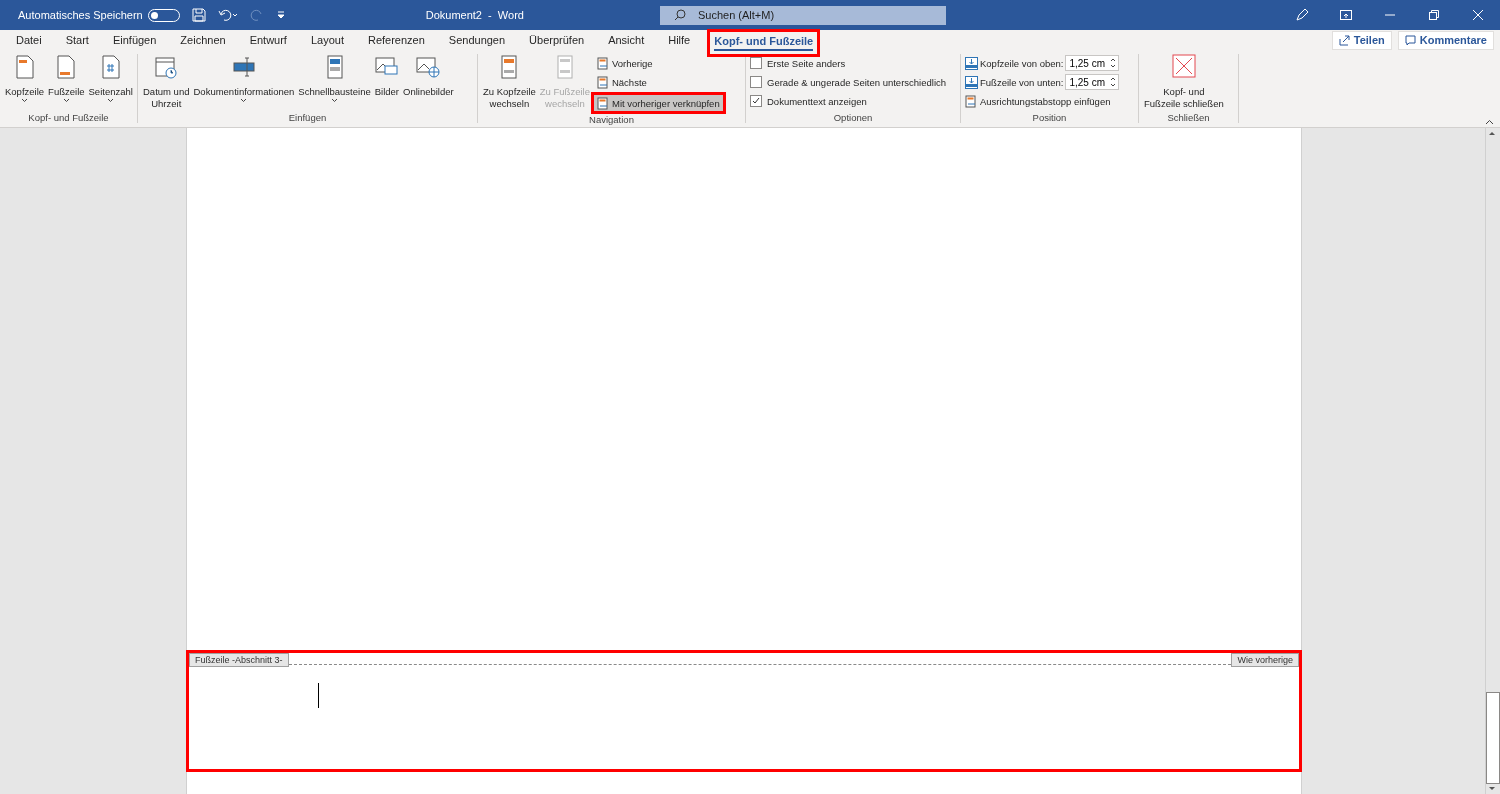 The height and width of the screenshot is (794, 1500). Describe the element at coordinates (239, 660) in the screenshot. I see `footer-tag: Fußzeile -Abschnitt 3-` at that location.